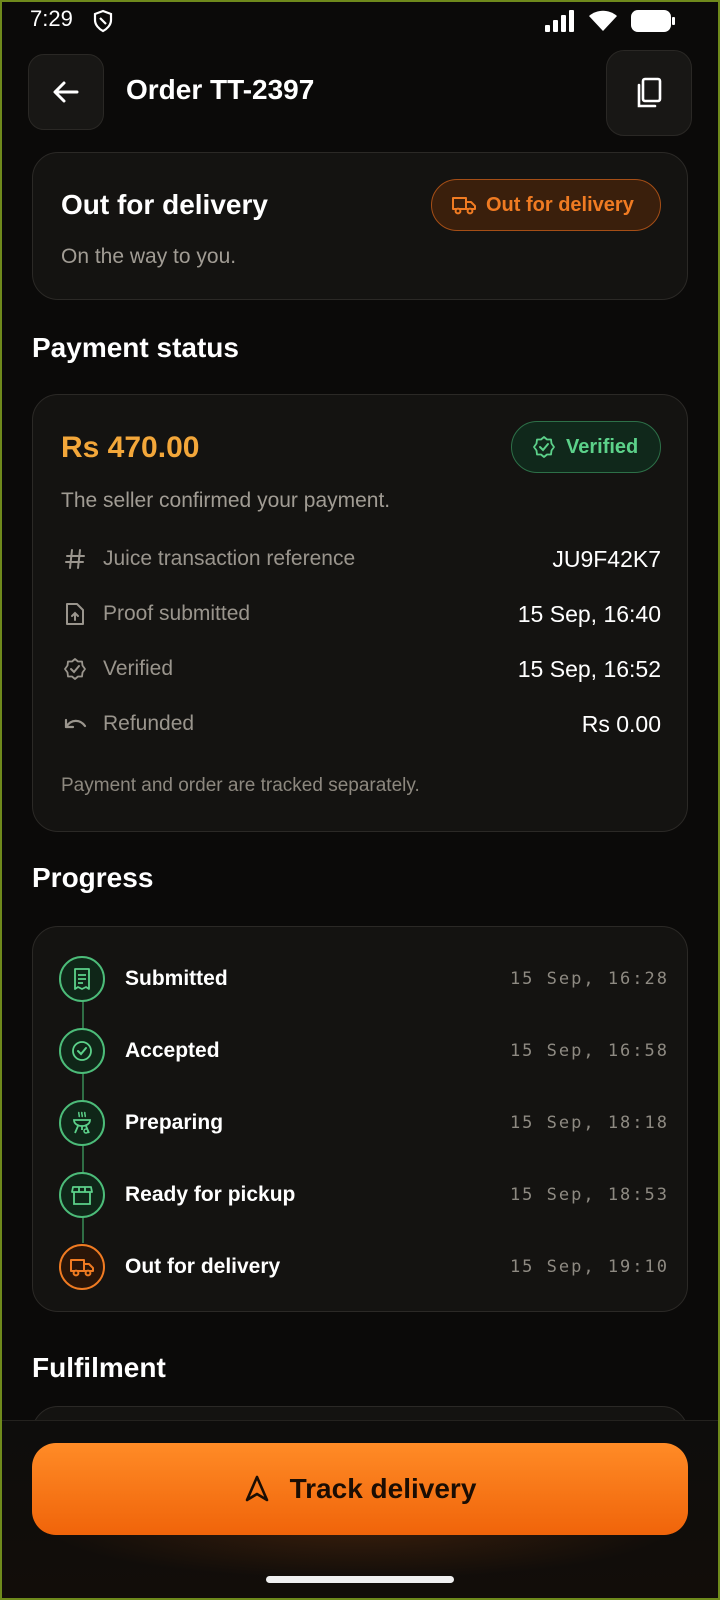 This screenshot has height=1600, width=720. Describe the element at coordinates (226, 500) in the screenshot. I see `payment-description: The seller confirmed your payment.` at that location.